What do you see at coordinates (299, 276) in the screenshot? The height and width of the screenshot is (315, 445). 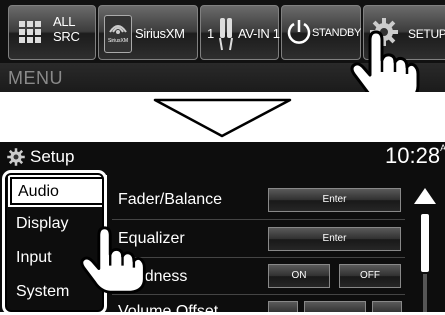 I see `loudness-on-button: ON` at bounding box center [299, 276].